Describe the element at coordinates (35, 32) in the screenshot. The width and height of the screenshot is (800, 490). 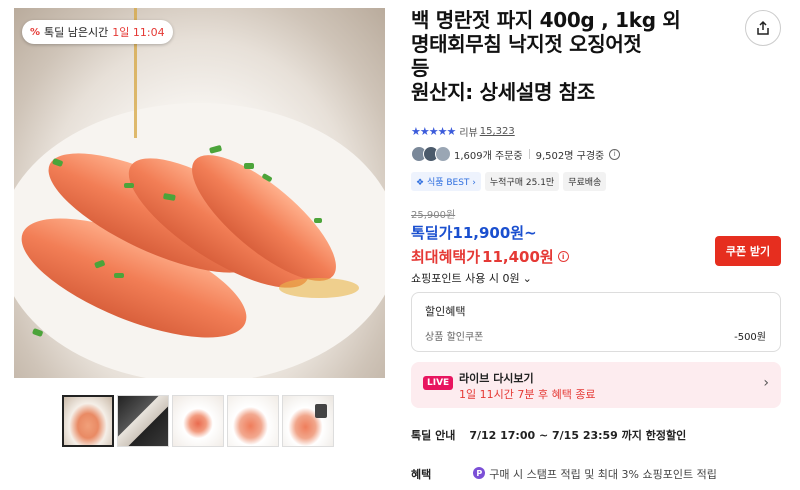
I see `percent-icon: %` at that location.